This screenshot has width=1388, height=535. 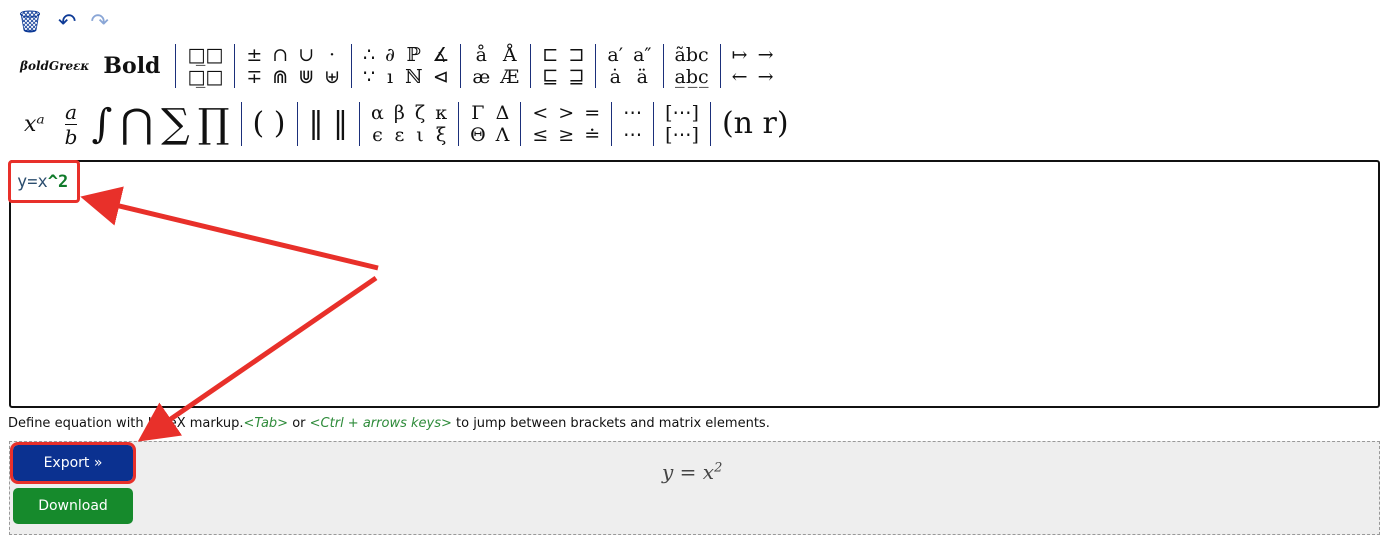 I want to click on symbol-button: ∡, so click(x=440, y=55).